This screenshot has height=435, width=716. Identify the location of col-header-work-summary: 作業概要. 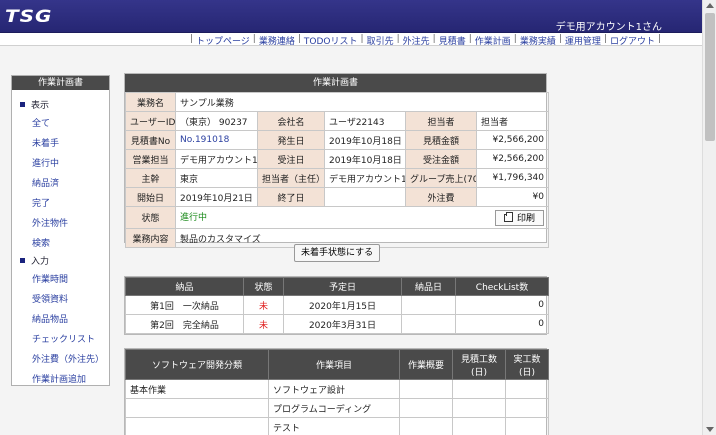
(426, 364).